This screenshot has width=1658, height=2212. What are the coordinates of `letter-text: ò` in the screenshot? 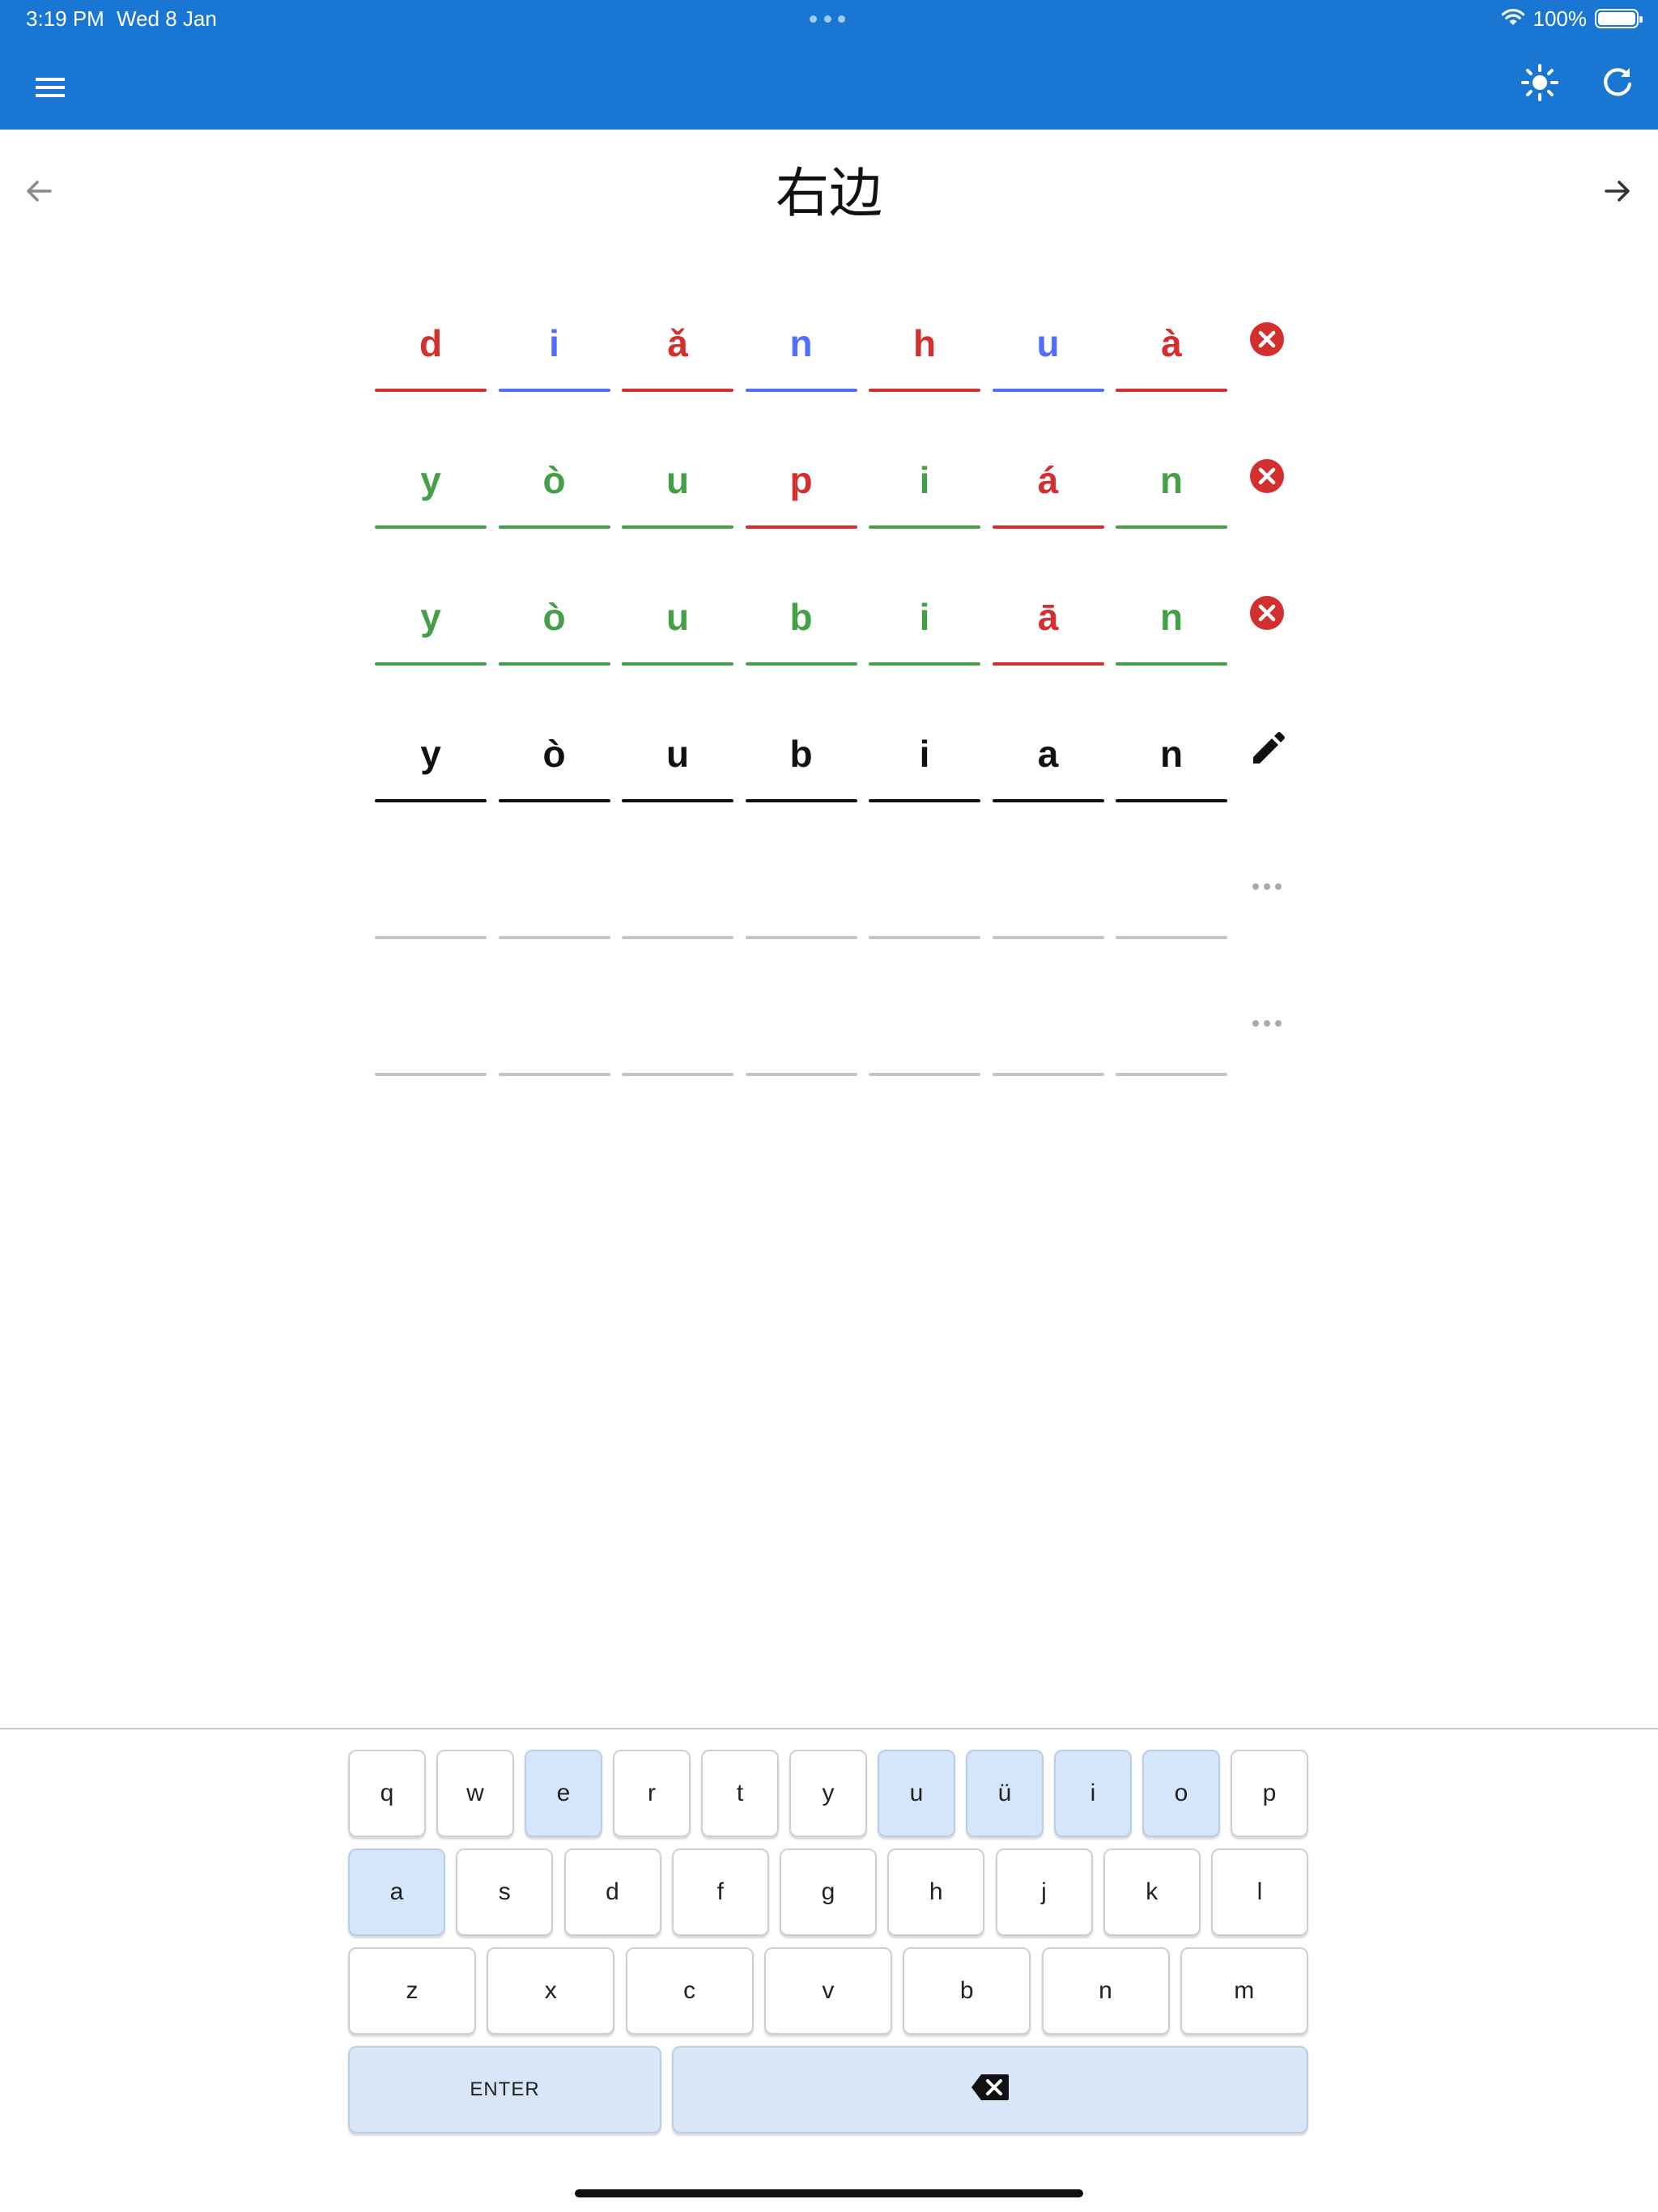 It's located at (554, 480).